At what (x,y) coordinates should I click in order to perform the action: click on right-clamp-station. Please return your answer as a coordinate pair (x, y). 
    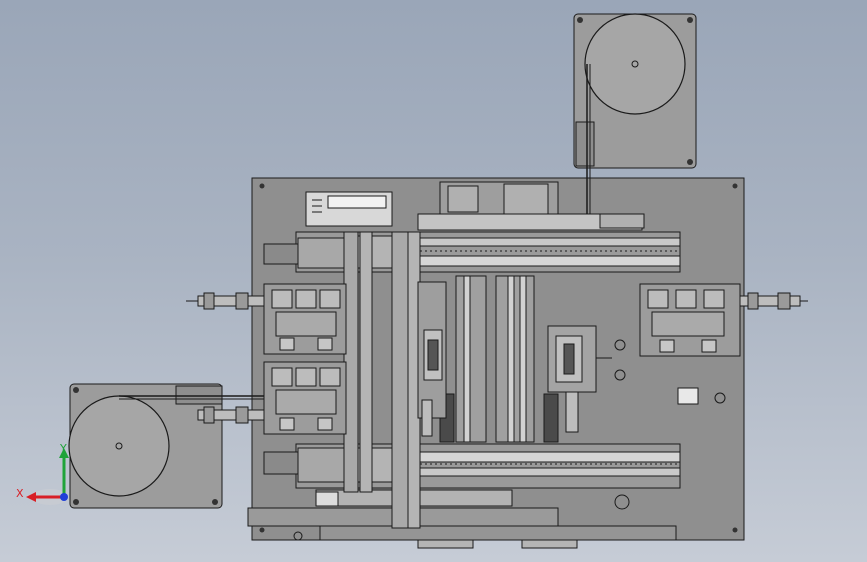
    Looking at the image, I should click on (690, 320).